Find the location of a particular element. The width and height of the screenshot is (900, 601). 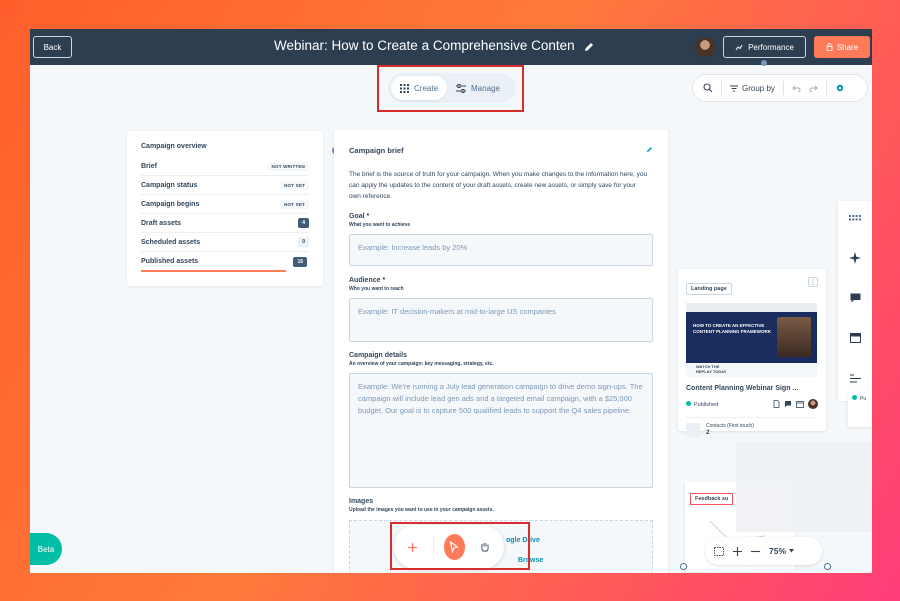

overview-row-label: Published assets is located at coordinates (170, 261).